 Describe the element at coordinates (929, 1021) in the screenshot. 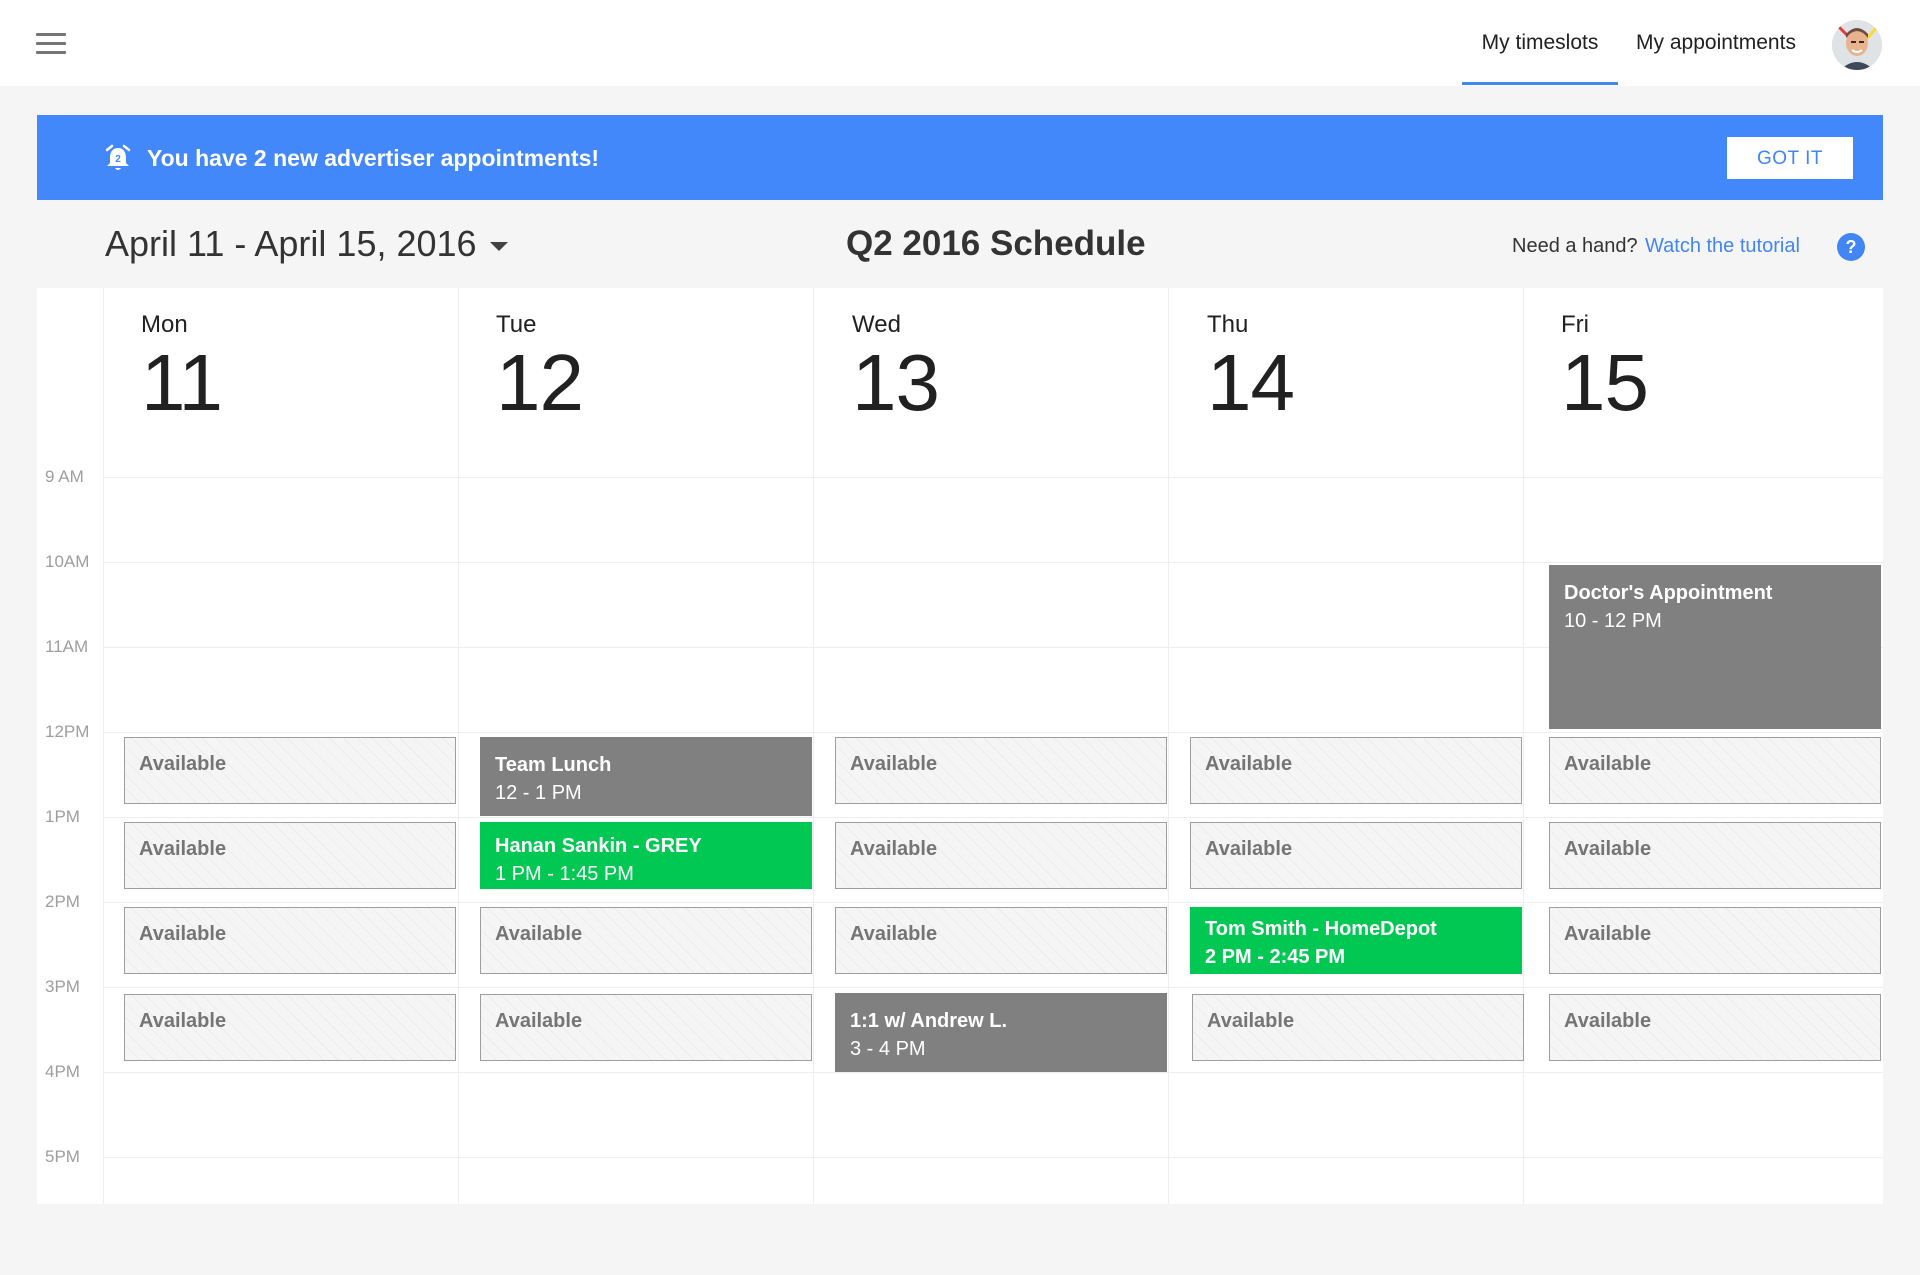

I see `event-title: 1:1 w/ Andrew L.` at that location.